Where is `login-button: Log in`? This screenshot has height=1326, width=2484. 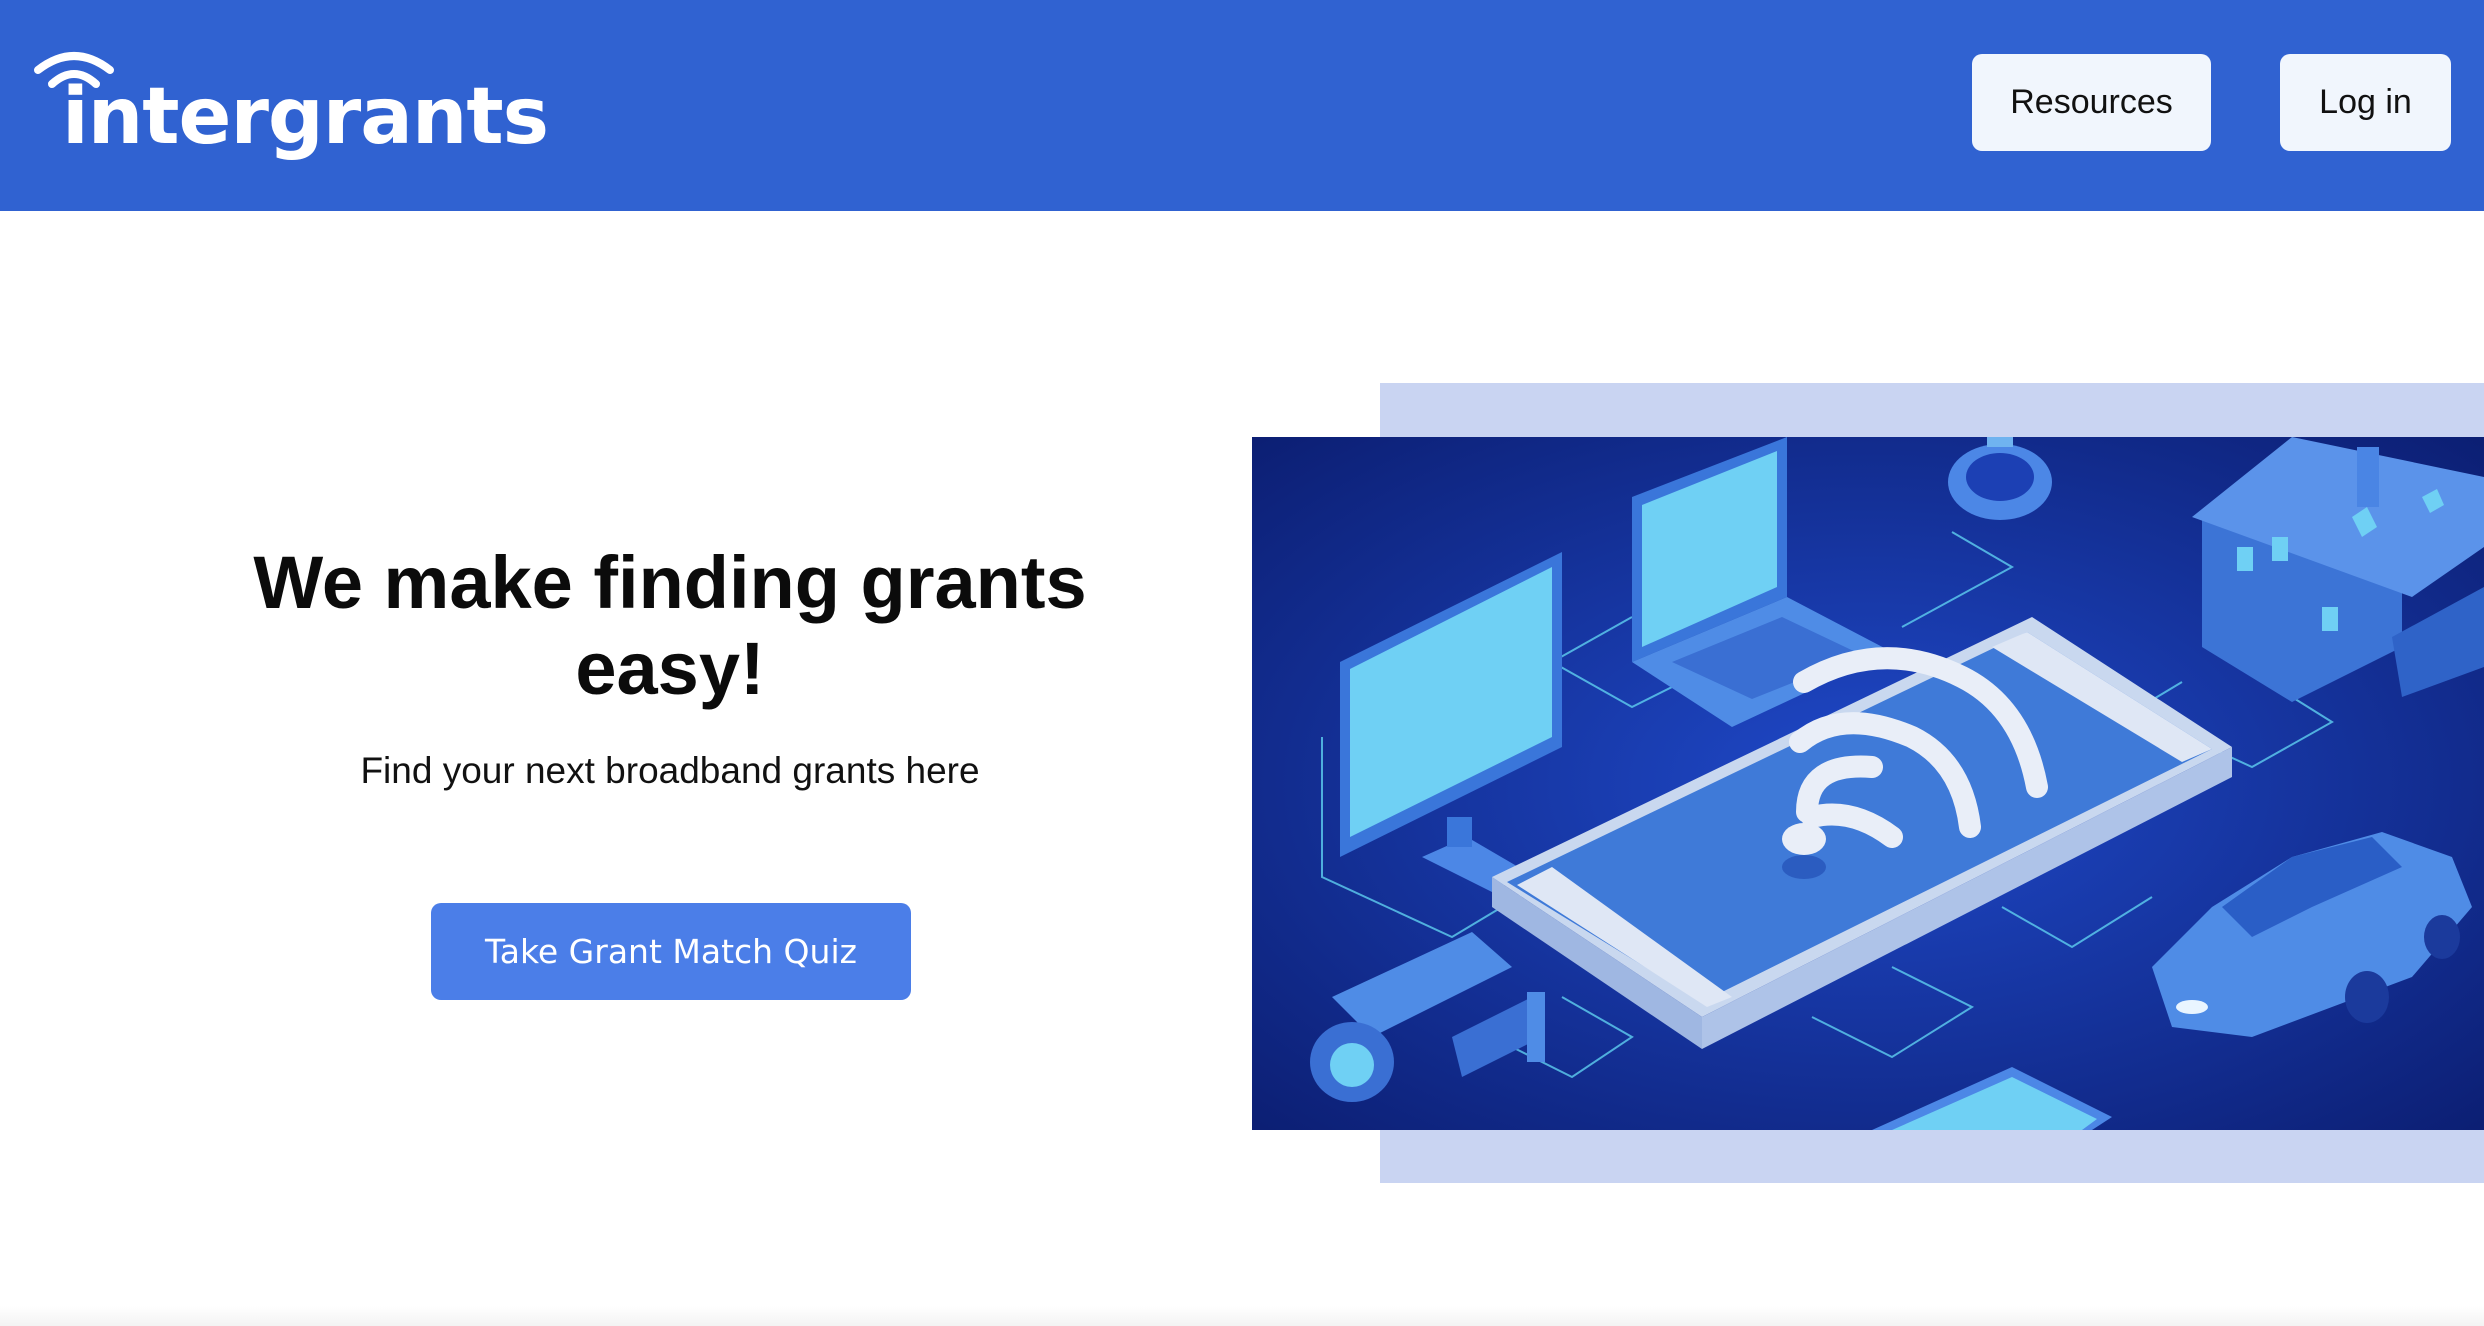
login-button: Log in is located at coordinates (2365, 102).